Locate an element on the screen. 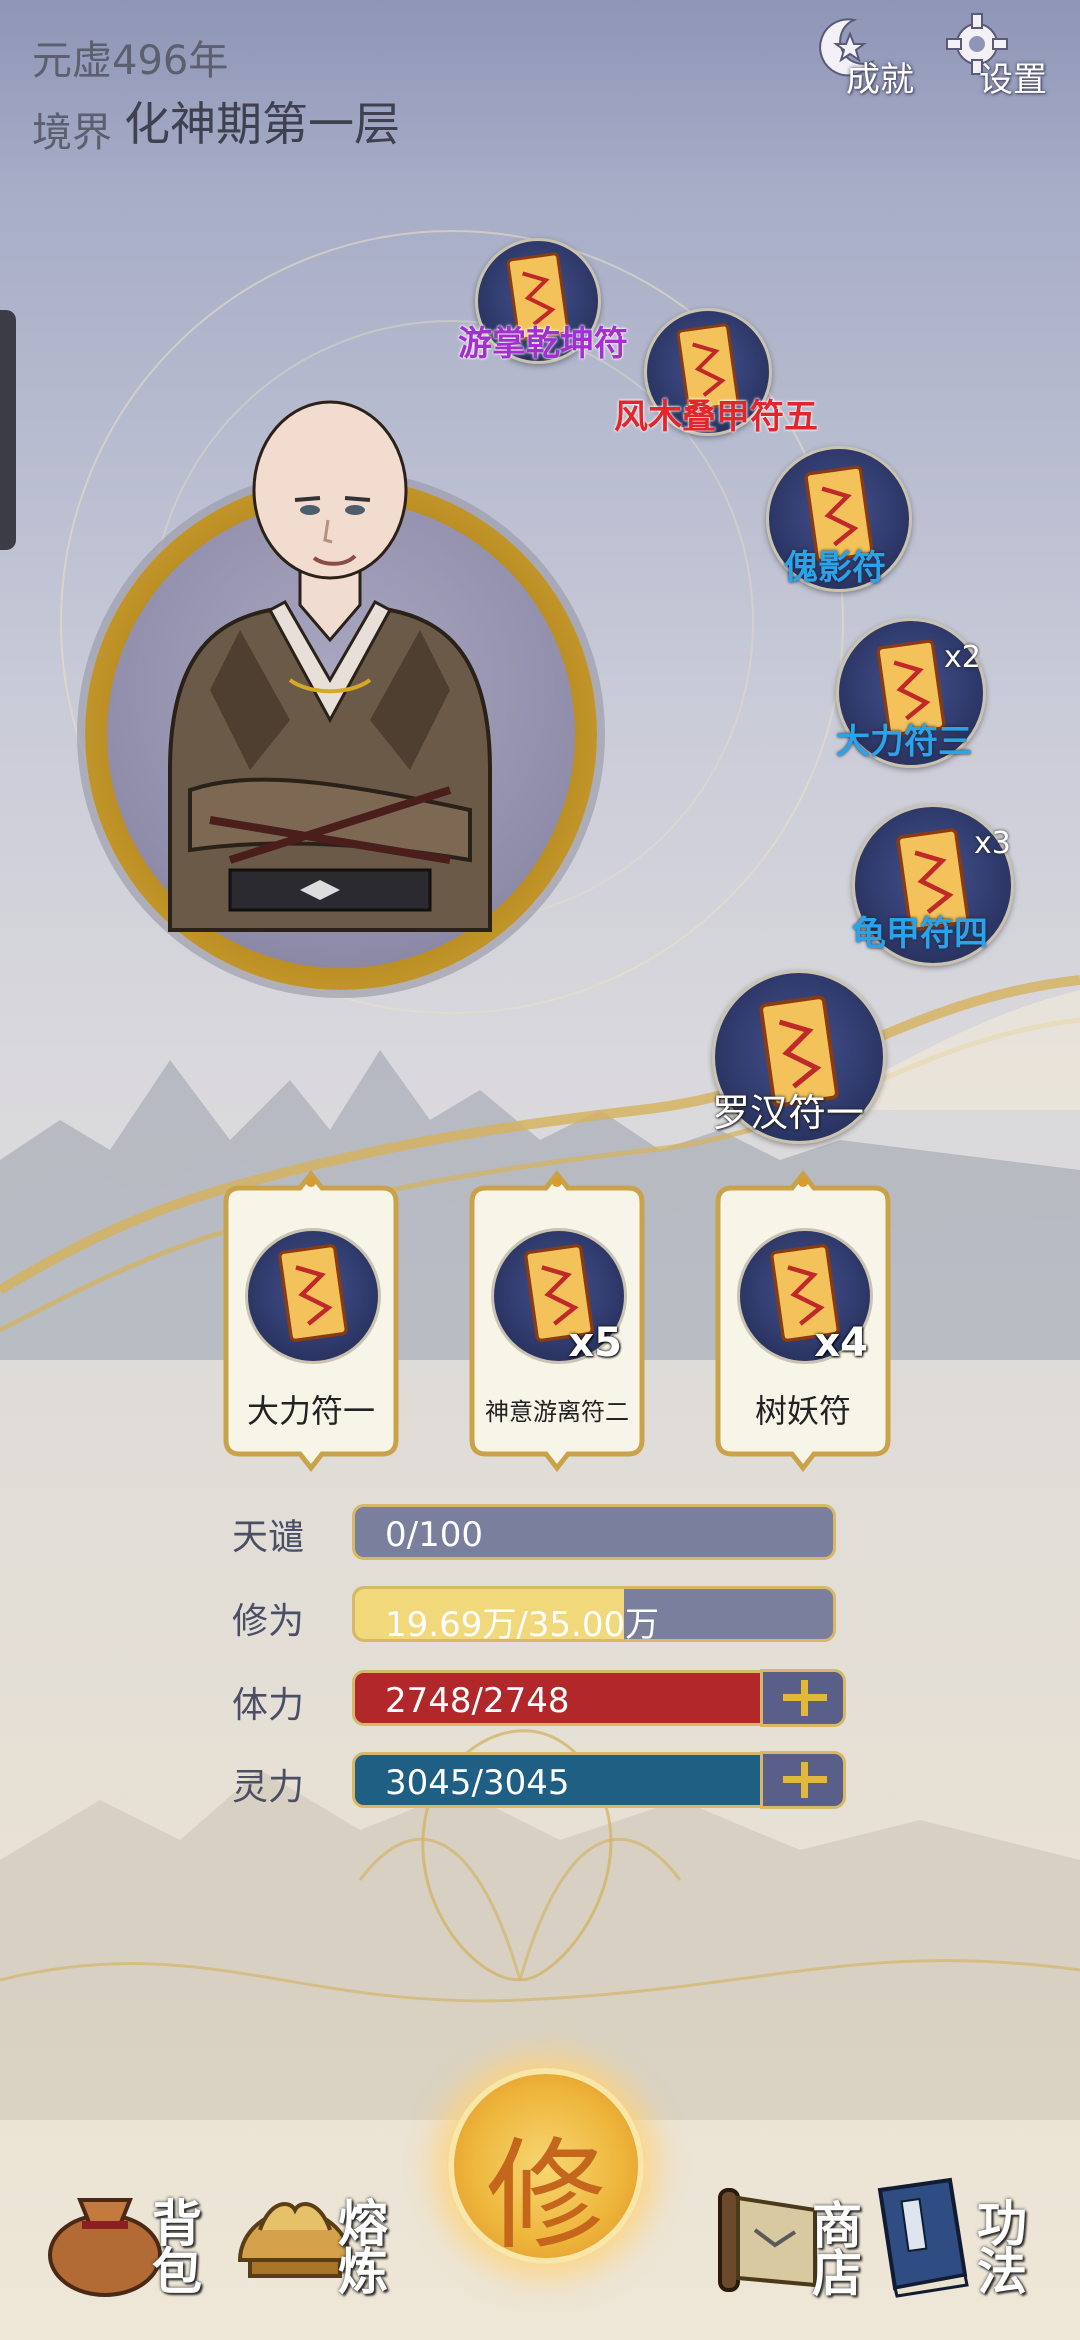  settings-label: 设置 is located at coordinates (1013, 80).